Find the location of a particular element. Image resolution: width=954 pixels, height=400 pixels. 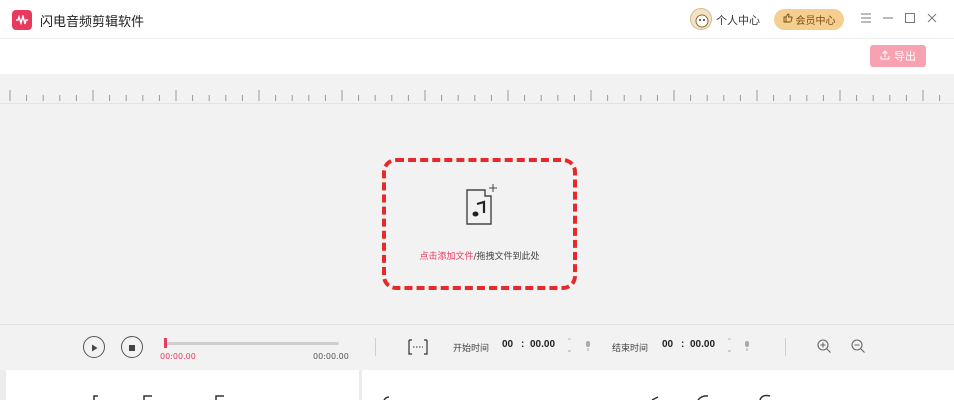

right-panel is located at coordinates (658, 385).